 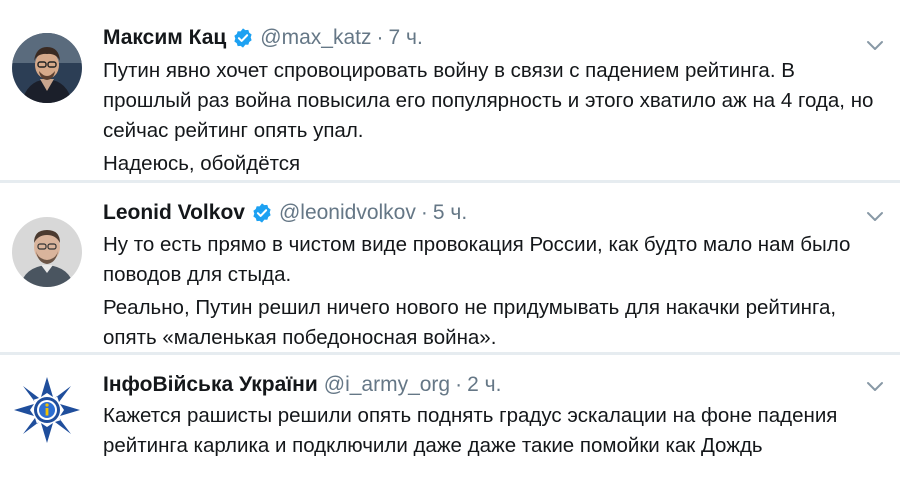 I want to click on tweet-time: 2 ч., so click(x=484, y=385).